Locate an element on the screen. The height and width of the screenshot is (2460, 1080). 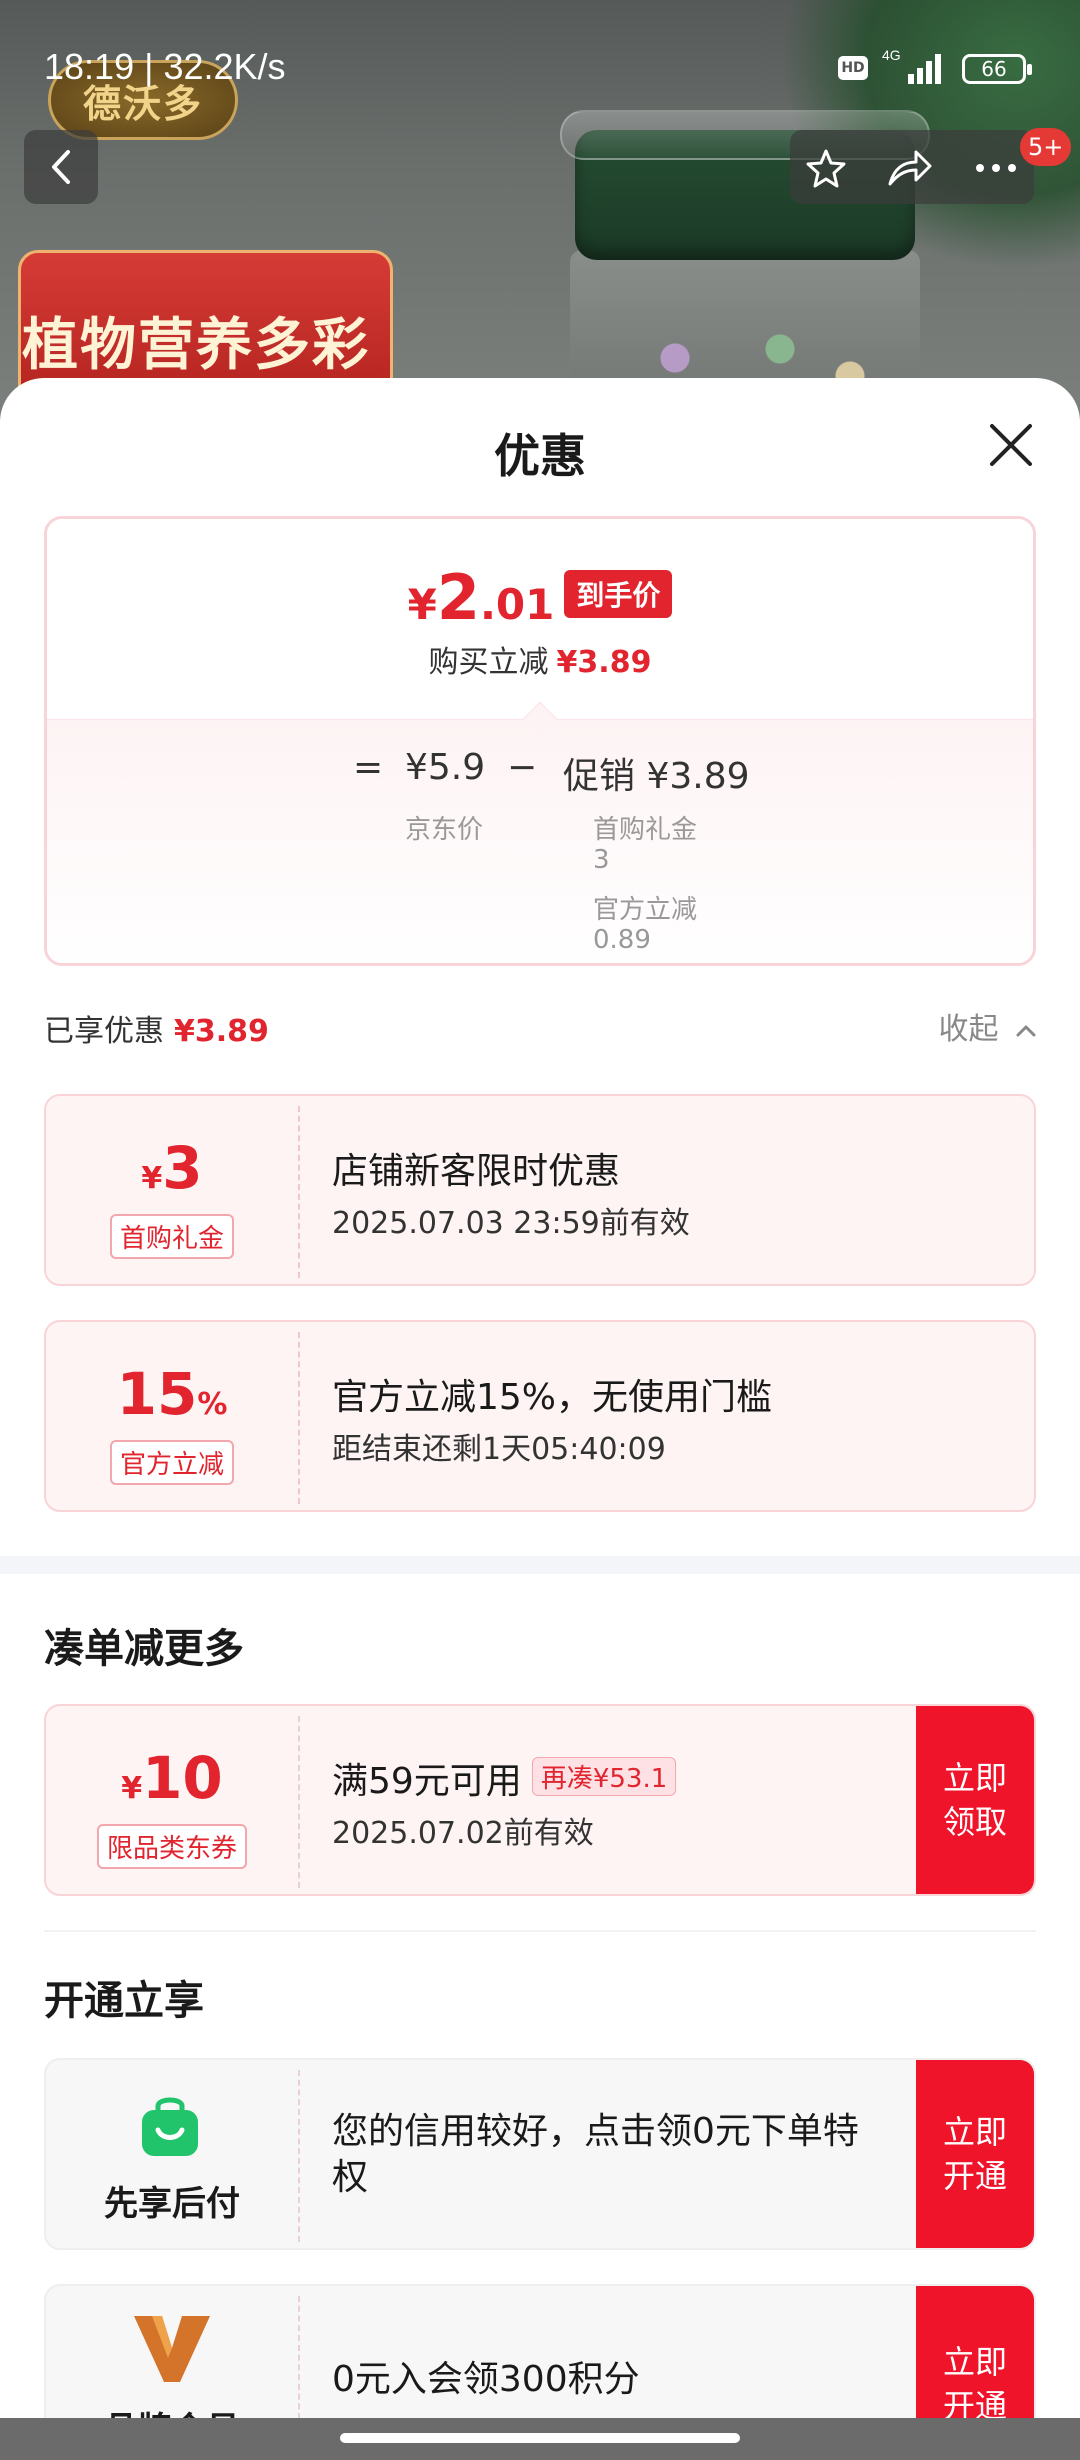
promo-banner-text: 植物营养多彩 is located at coordinates (196, 345).